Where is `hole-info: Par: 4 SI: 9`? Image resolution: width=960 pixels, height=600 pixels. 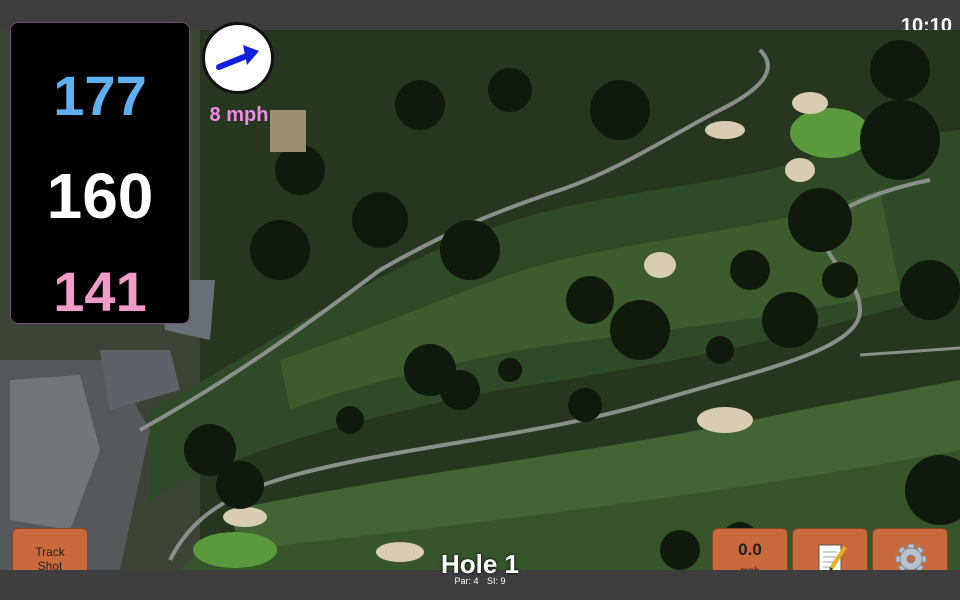 hole-info: Par: 4 SI: 9 is located at coordinates (480, 581).